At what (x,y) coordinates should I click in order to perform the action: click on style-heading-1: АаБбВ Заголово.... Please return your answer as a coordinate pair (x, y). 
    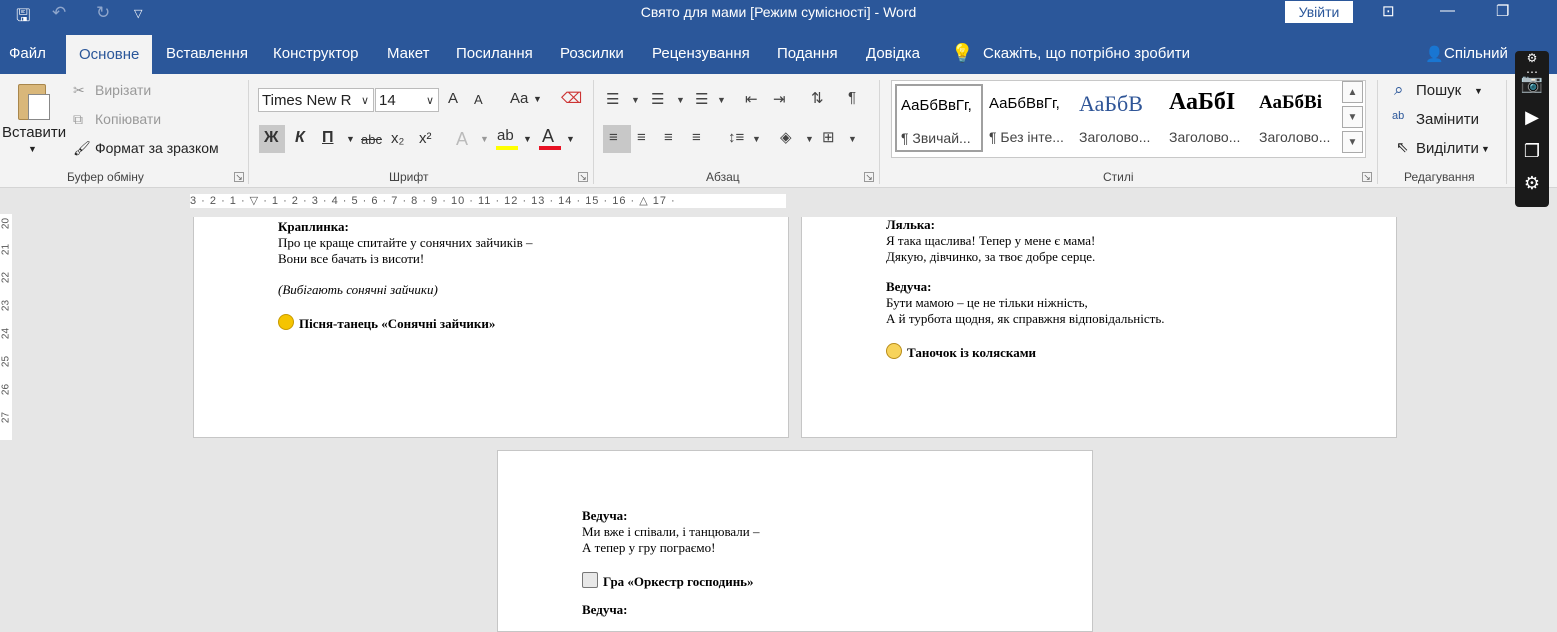
    Looking at the image, I should click on (1116, 117).